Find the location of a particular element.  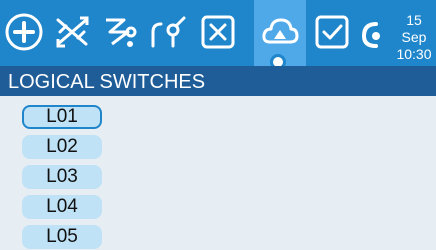

logical-switch-item: L04 is located at coordinates (62, 207).